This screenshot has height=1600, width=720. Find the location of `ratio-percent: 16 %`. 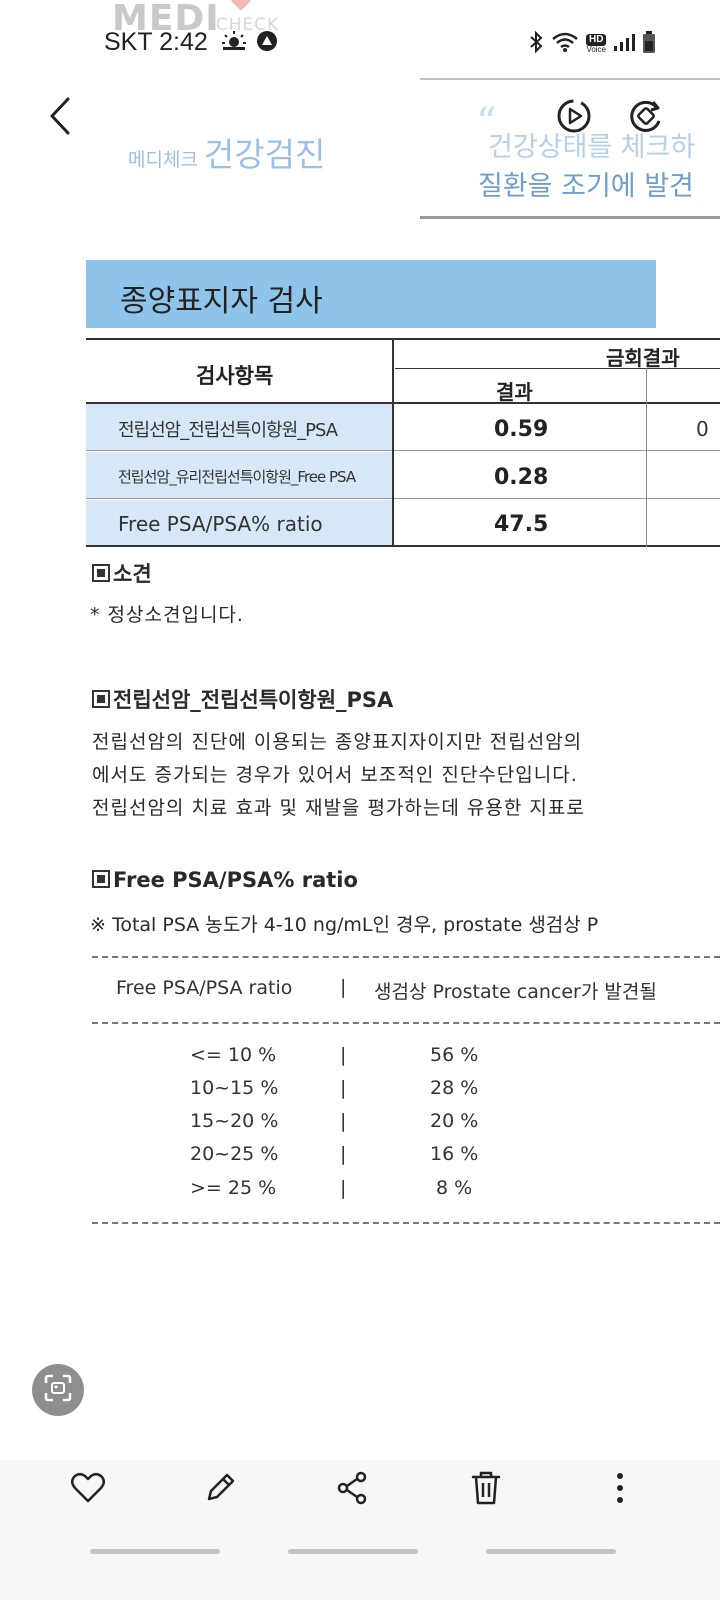

ratio-percent: 16 % is located at coordinates (454, 1154).